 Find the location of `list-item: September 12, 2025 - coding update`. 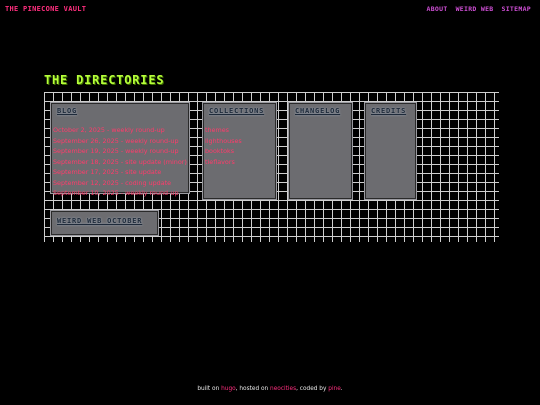

list-item: September 12, 2025 - coding update is located at coordinates (120, 181).